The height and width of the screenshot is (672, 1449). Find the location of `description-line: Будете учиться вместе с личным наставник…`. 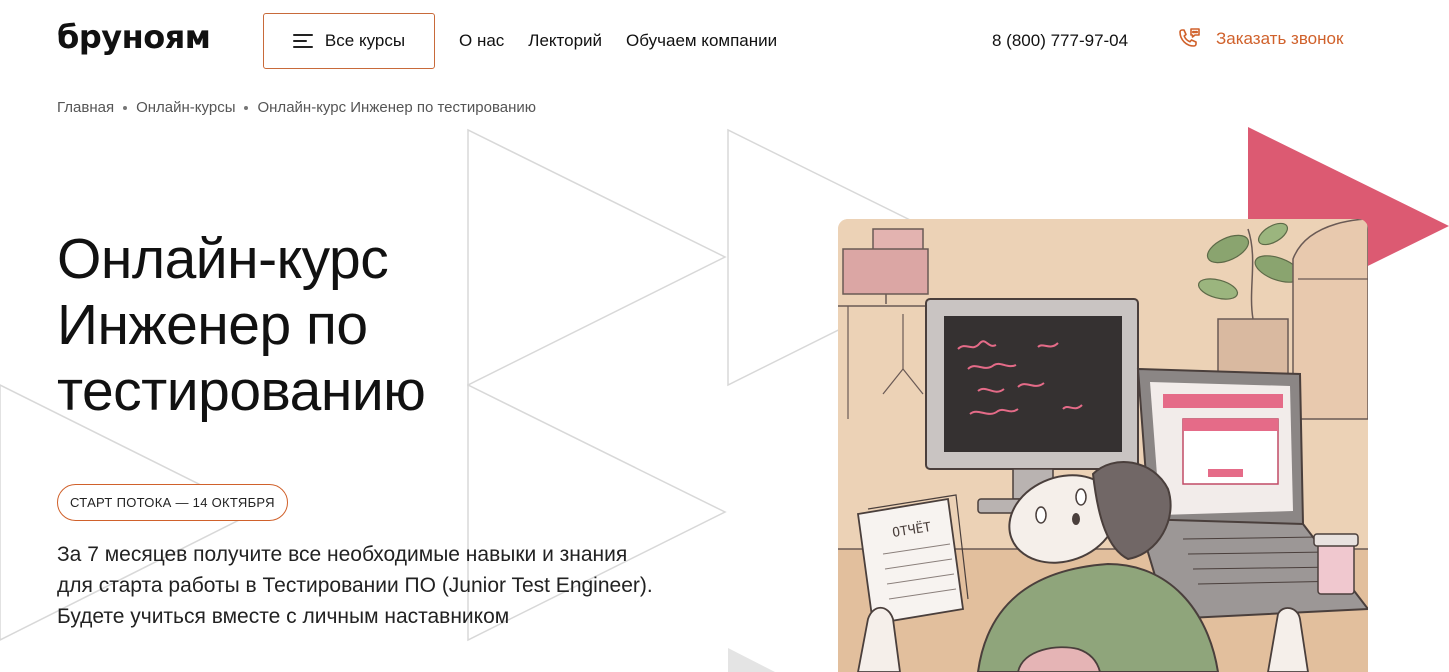

description-line: Будете учиться вместе с личным наставник… is located at coordinates (283, 616).